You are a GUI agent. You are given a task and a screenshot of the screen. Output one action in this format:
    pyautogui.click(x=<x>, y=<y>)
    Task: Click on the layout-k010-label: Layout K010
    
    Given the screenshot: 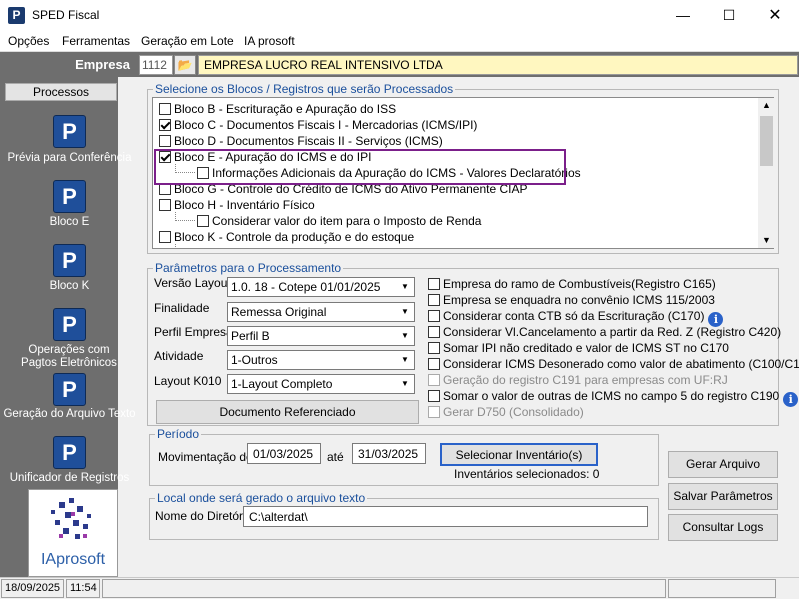 What is the action you would take?
    pyautogui.click(x=188, y=381)
    